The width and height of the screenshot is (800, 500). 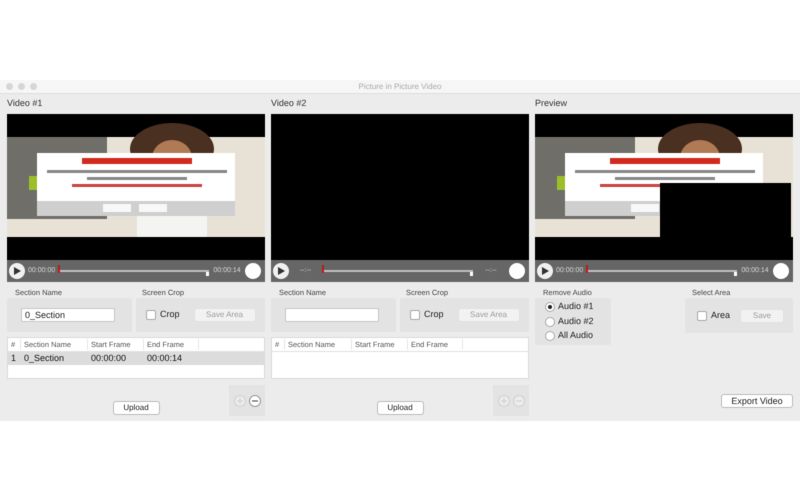 I want to click on table-cell-text: 0_Section, so click(x=44, y=358).